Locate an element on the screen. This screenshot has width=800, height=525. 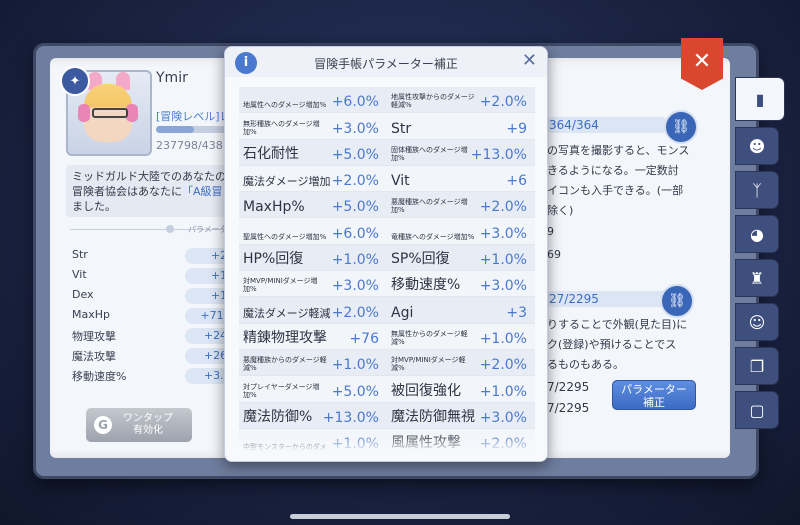
parameter-label: 悪魔種族からのダメージ軽減% is located at coordinates (285, 364).